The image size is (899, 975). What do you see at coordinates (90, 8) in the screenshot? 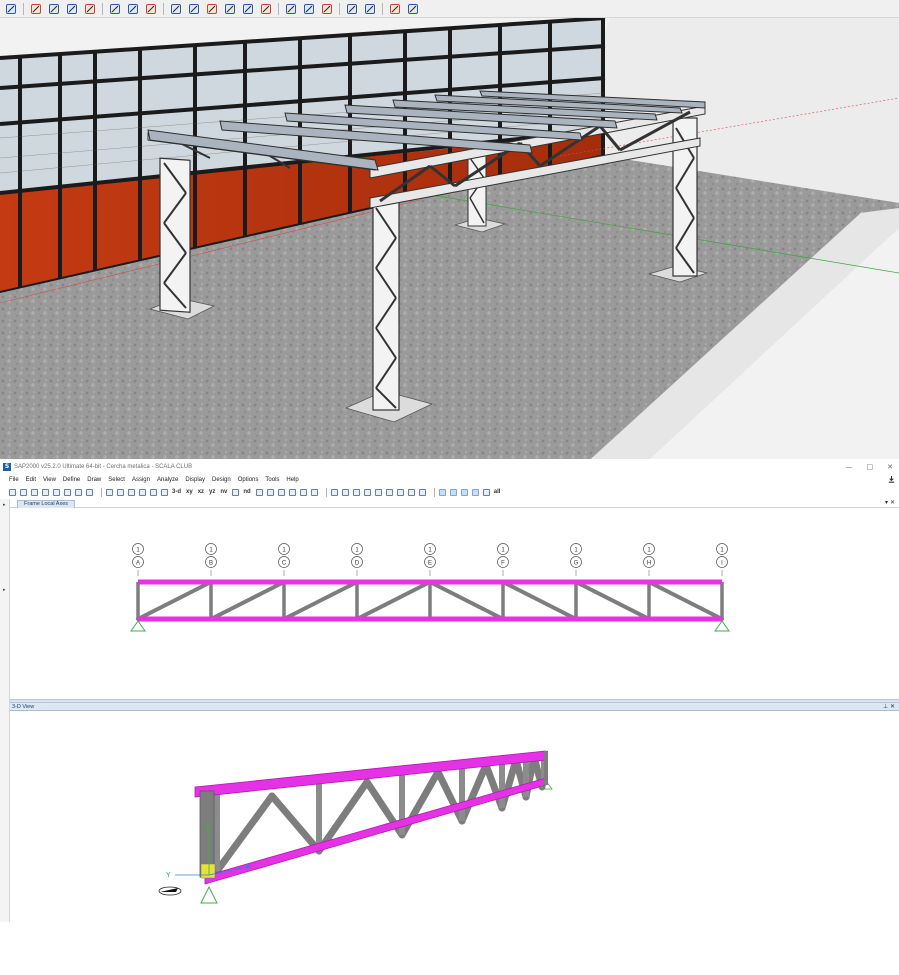
I see `scale-icon` at bounding box center [90, 8].